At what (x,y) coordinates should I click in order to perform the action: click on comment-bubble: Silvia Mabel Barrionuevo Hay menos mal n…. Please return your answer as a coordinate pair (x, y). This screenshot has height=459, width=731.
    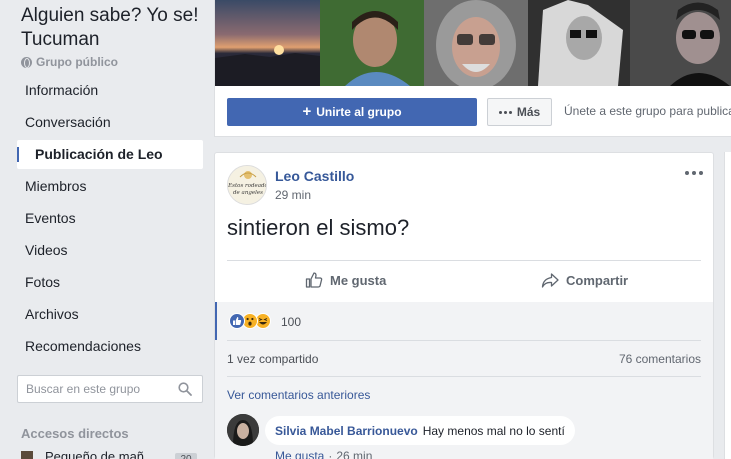
    Looking at the image, I should click on (420, 430).